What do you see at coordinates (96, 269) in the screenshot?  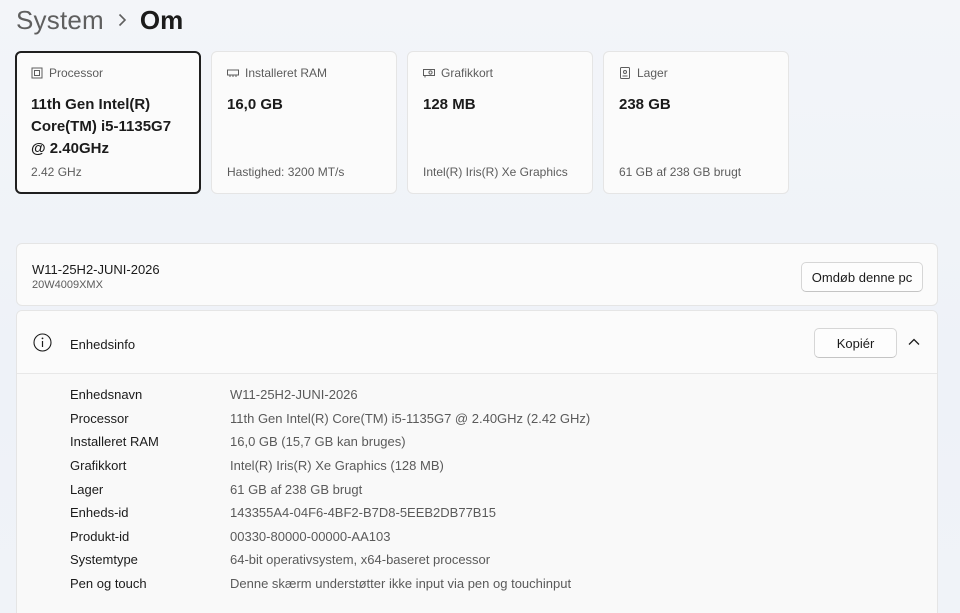 I see `pc-name: W11-25H2-JUNI-2026` at bounding box center [96, 269].